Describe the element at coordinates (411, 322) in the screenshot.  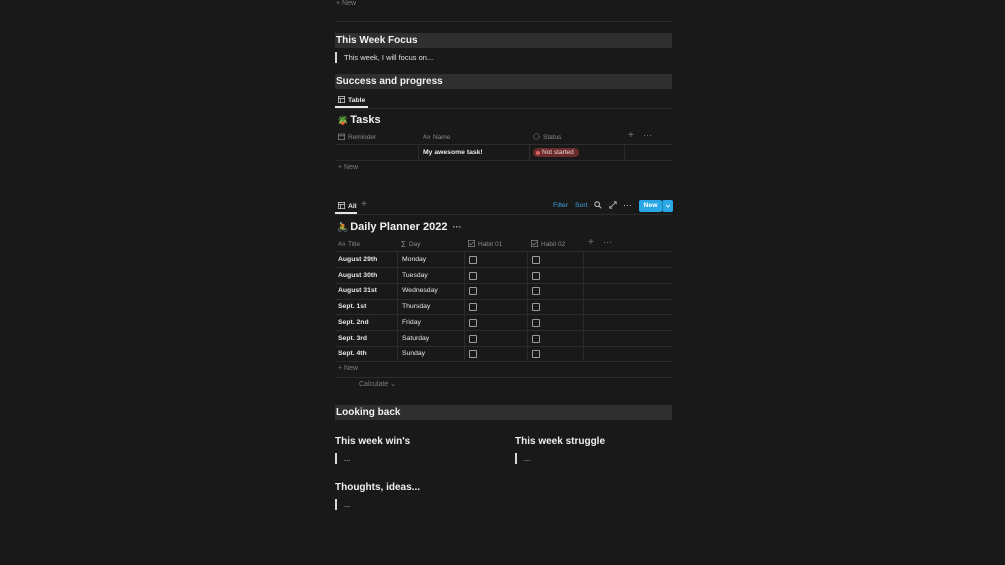
I see `day-cell: Friday` at that location.